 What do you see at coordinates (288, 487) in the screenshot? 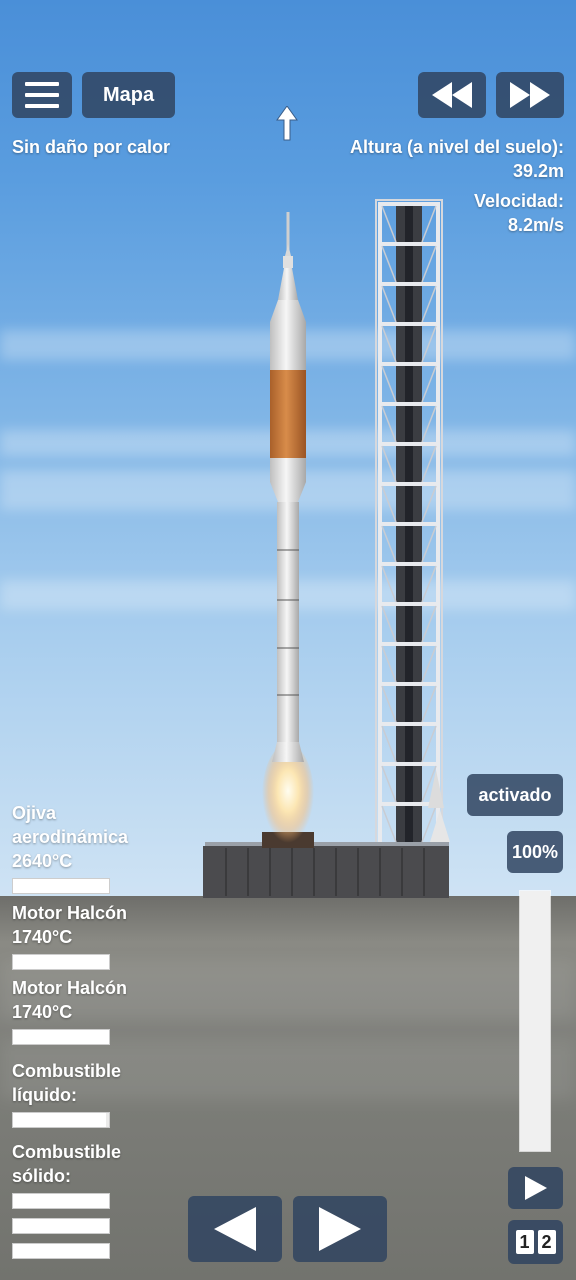
I see `rocket` at bounding box center [288, 487].